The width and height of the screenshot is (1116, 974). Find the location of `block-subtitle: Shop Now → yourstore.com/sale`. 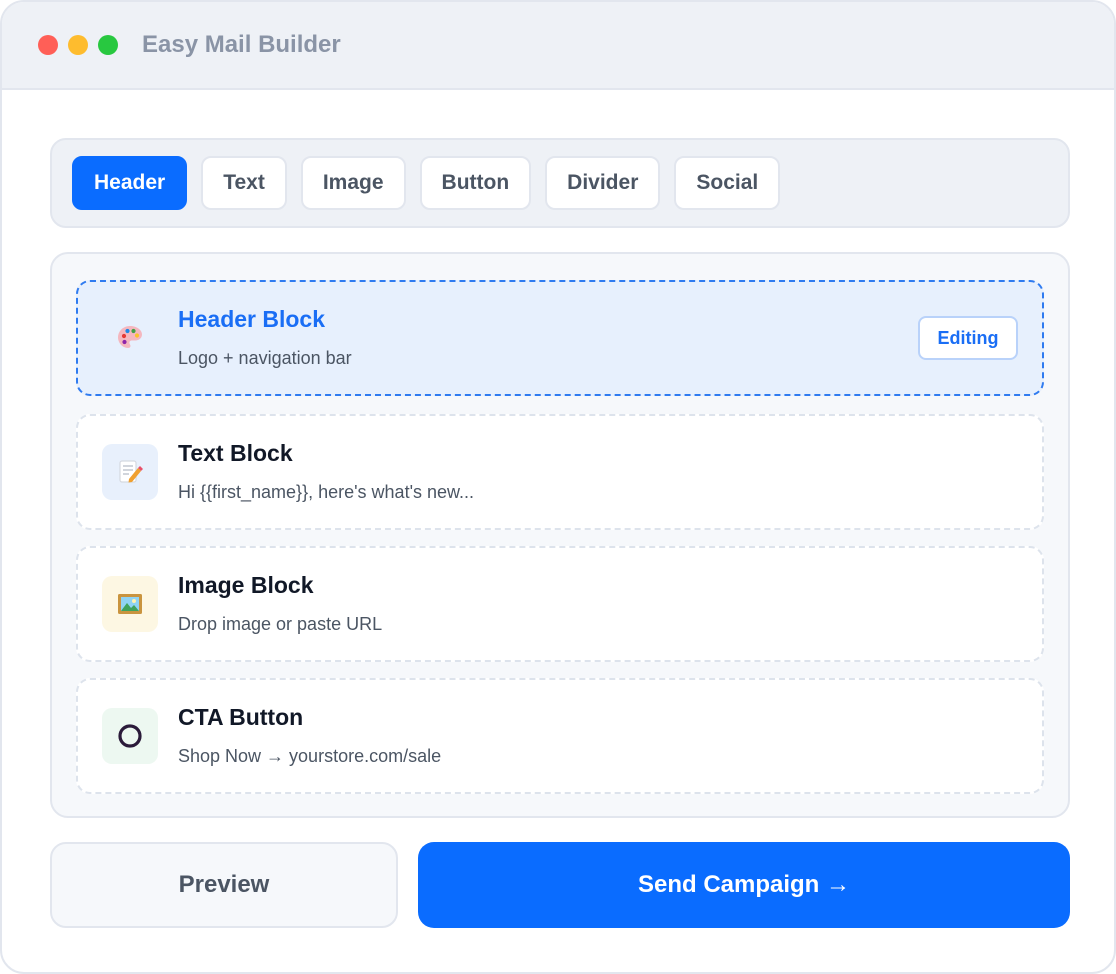

block-subtitle: Shop Now → yourstore.com/sale is located at coordinates (310, 756).